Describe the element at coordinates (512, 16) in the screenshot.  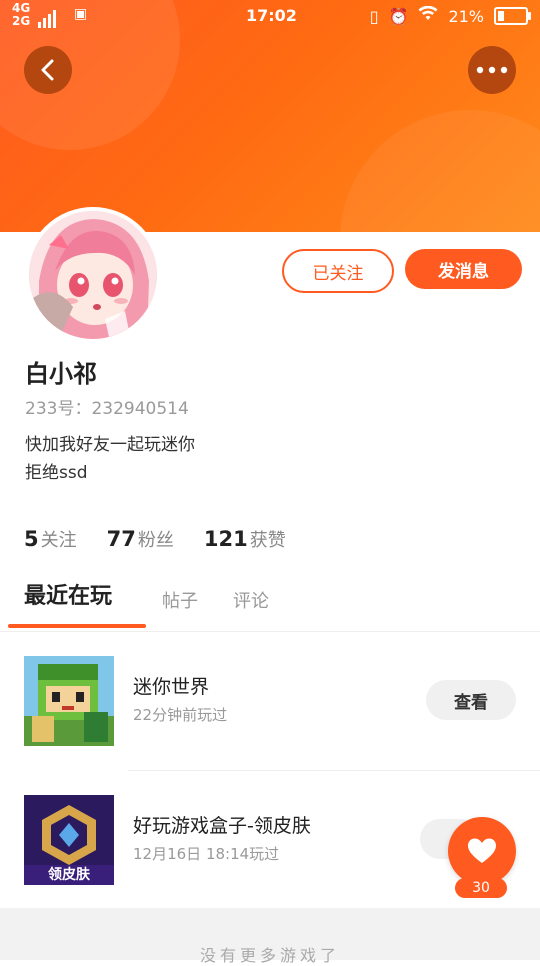
I see `battery-icon` at that location.